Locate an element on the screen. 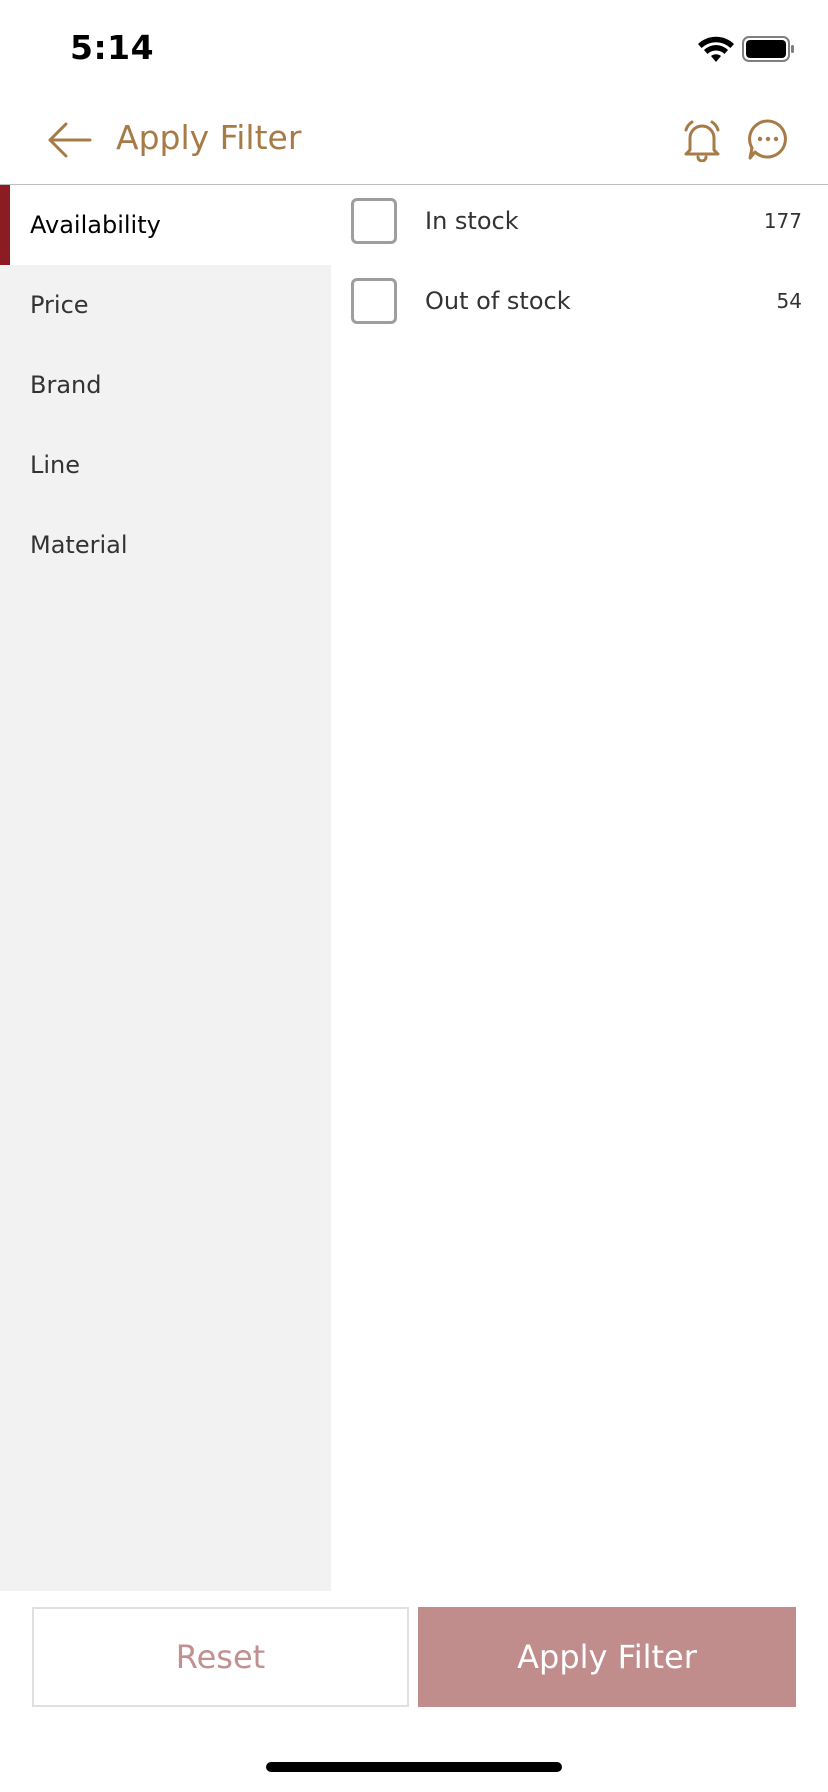  header: Apply Filter is located at coordinates (414, 142).